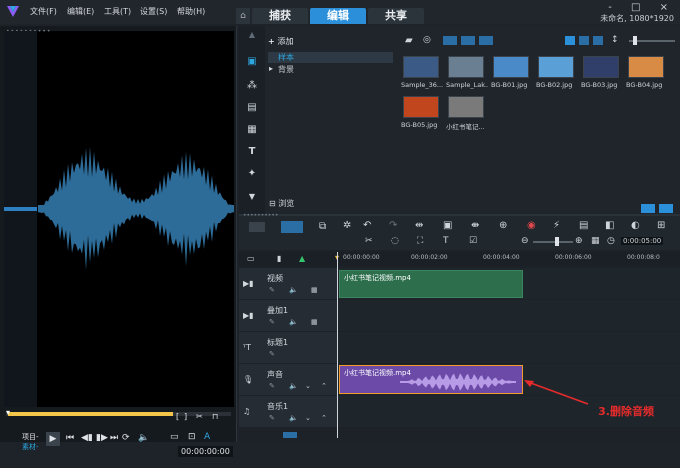 The width and height of the screenshot is (680, 468). What do you see at coordinates (252, 175) in the screenshot?
I see `filter-icon: ✦` at bounding box center [252, 175].